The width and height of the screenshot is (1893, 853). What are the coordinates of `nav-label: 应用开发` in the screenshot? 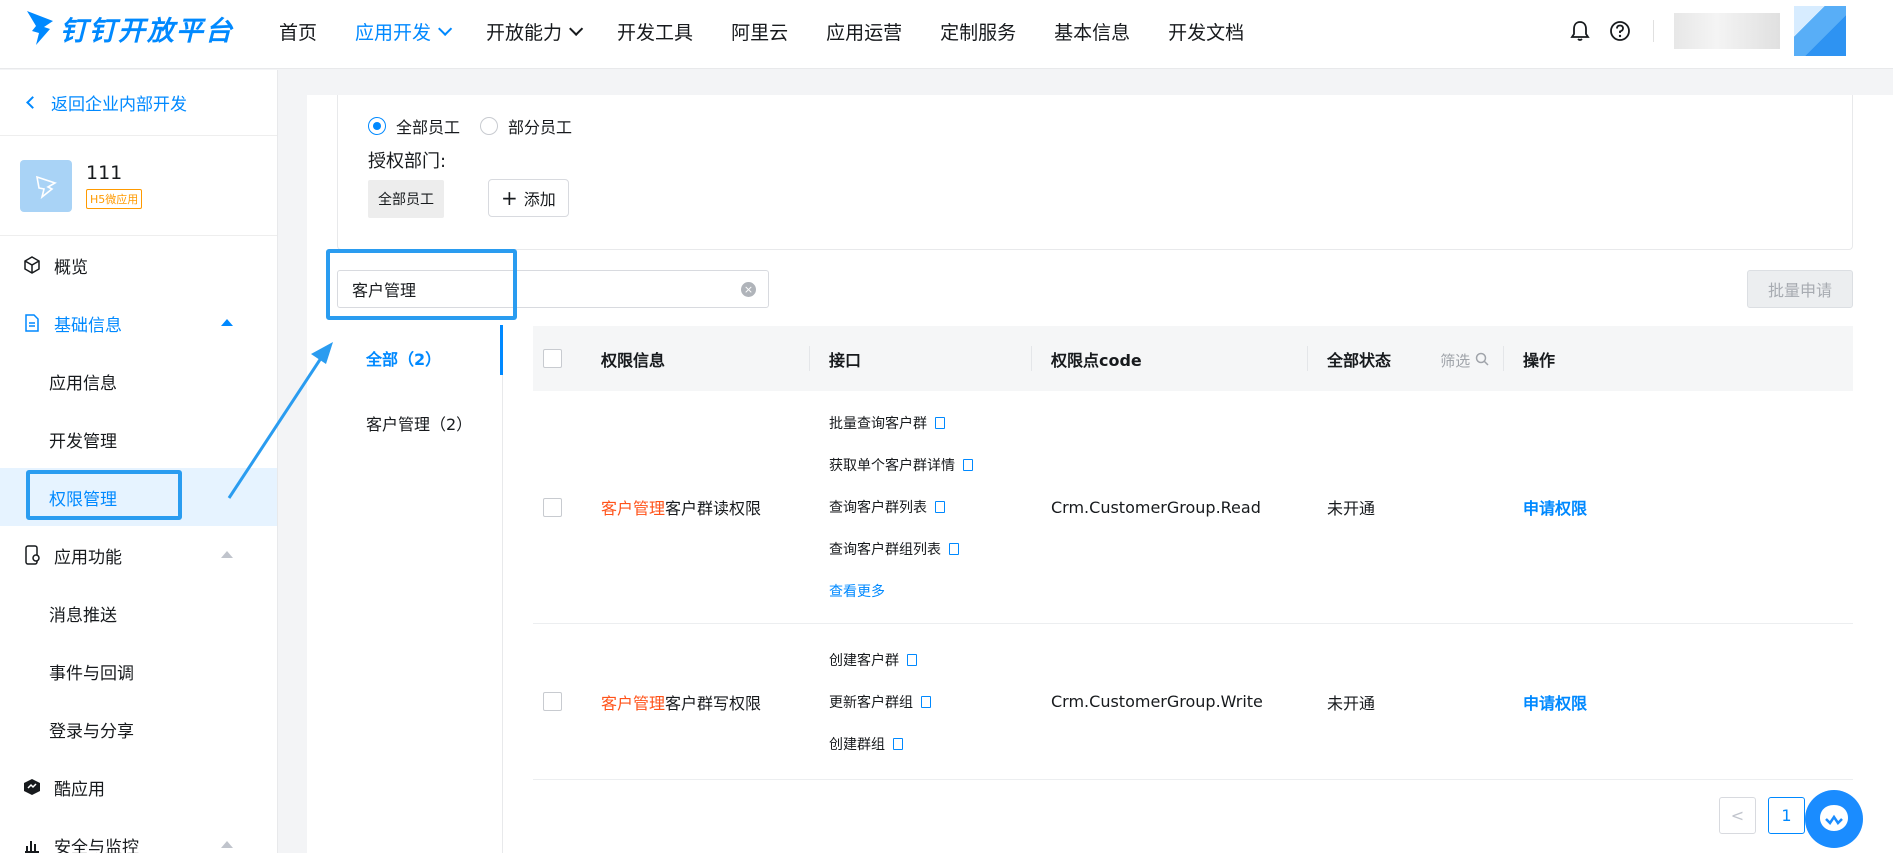 It's located at (393, 32).